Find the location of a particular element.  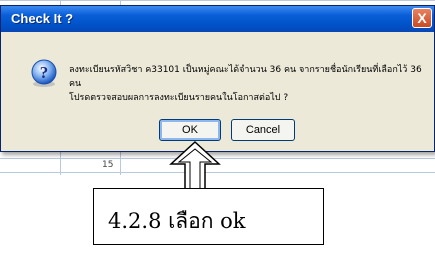

close-icon: X is located at coordinates (422, 18).